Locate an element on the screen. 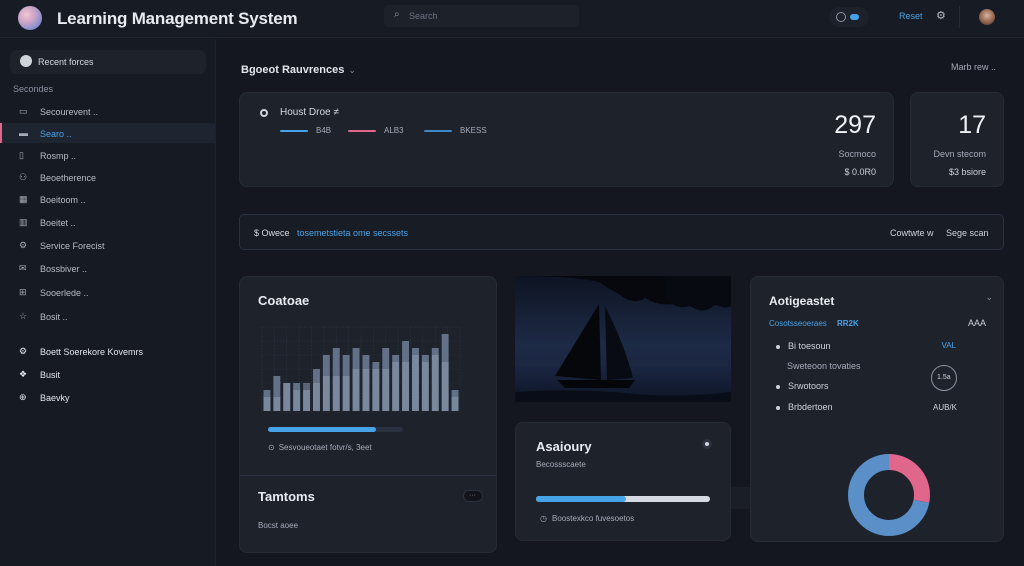 This screenshot has width=1024, height=566. ring-label: 1.5a is located at coordinates (944, 377).